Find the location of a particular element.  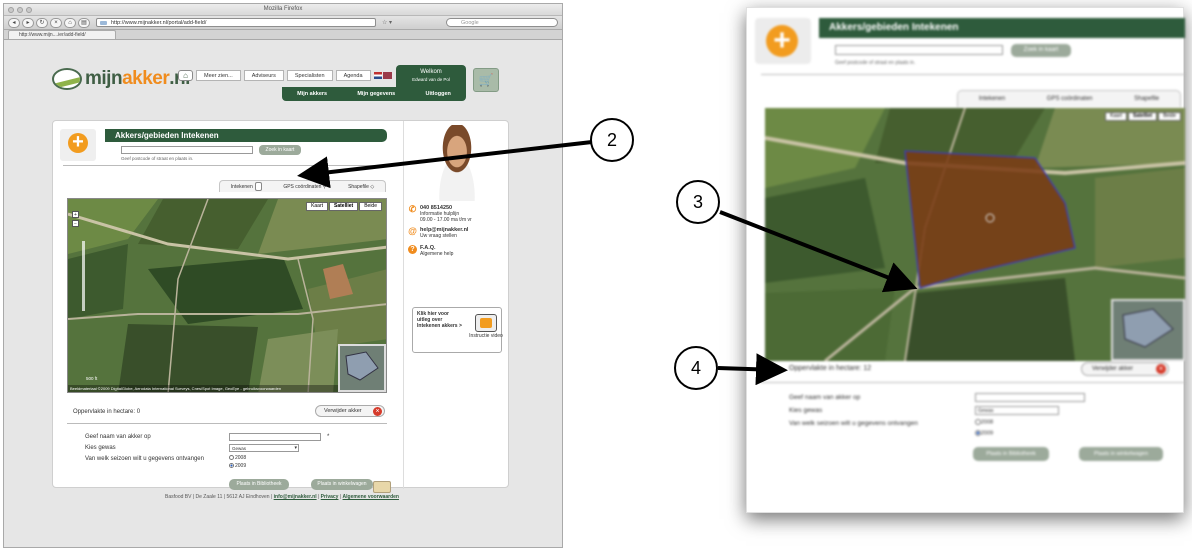

sub-navigation: Mijn akkers Mijn gegevens Uitloggen is located at coordinates (374, 94).